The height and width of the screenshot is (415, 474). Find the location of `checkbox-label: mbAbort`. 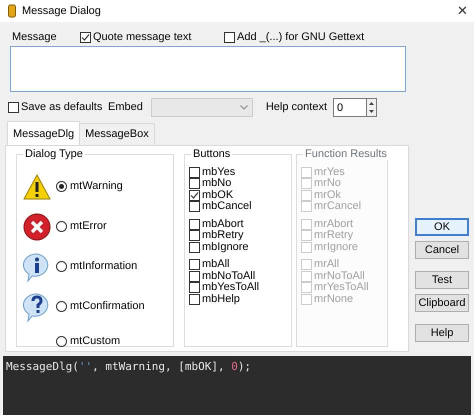

checkbox-label: mbAbort is located at coordinates (223, 224).